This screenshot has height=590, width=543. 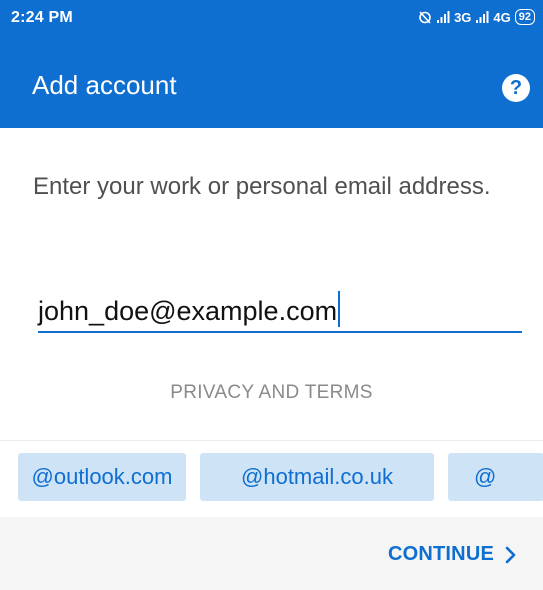 What do you see at coordinates (463, 17) in the screenshot?
I see `network-3g-label: 3G` at bounding box center [463, 17].